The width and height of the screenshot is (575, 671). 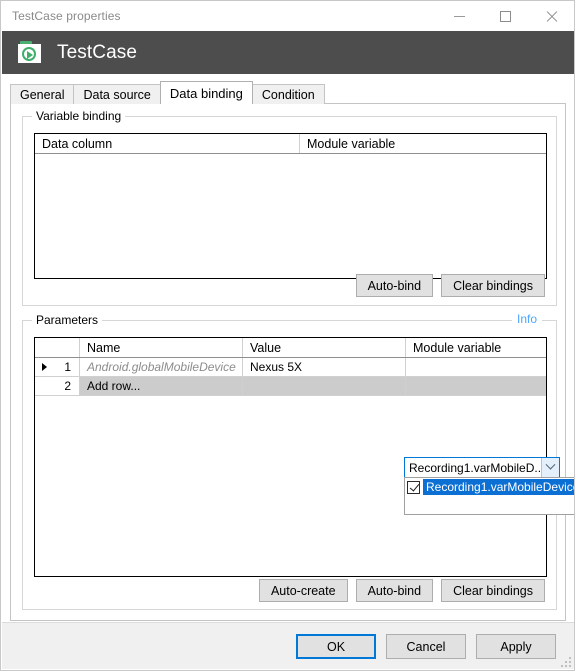 What do you see at coordinates (394, 590) in the screenshot?
I see `parameters-auto-bind-button: Auto-bind` at bounding box center [394, 590].